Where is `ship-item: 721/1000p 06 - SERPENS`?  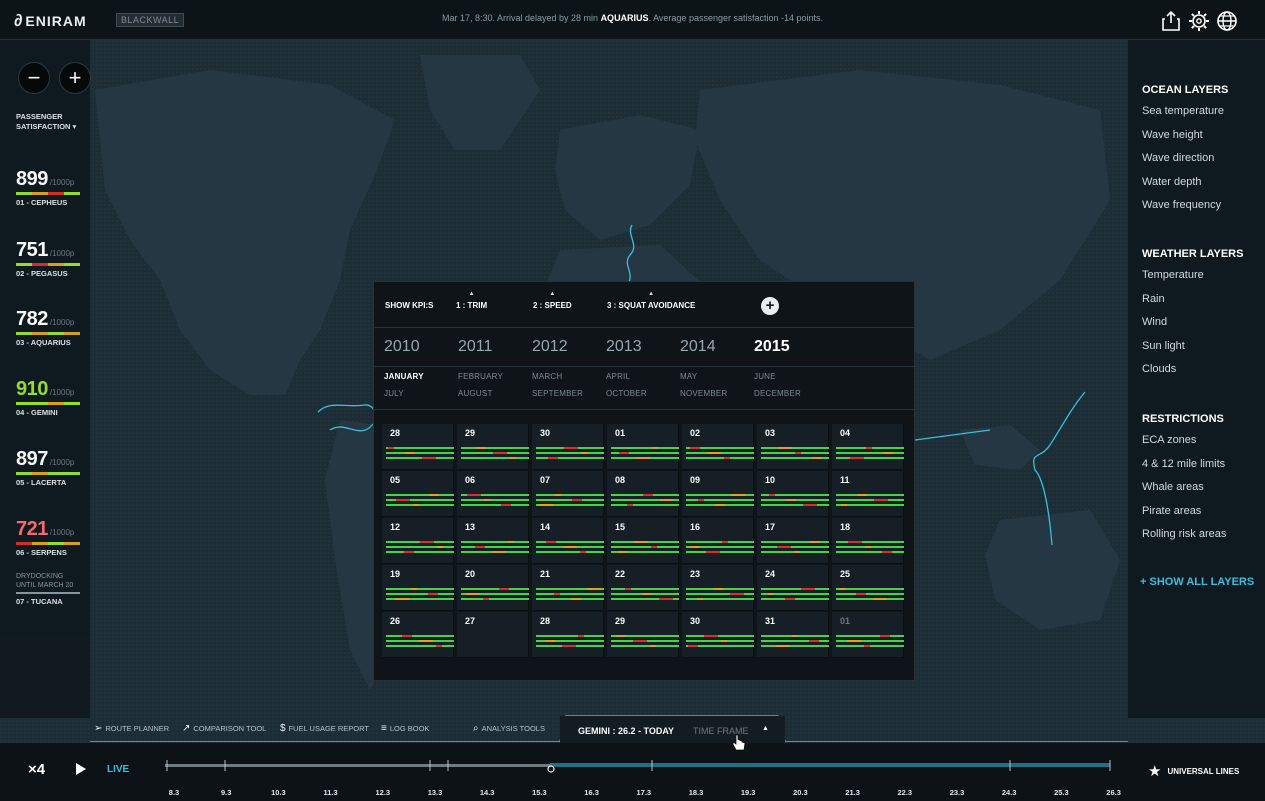 ship-item: 721/1000p 06 - SERPENS is located at coordinates (52, 537).